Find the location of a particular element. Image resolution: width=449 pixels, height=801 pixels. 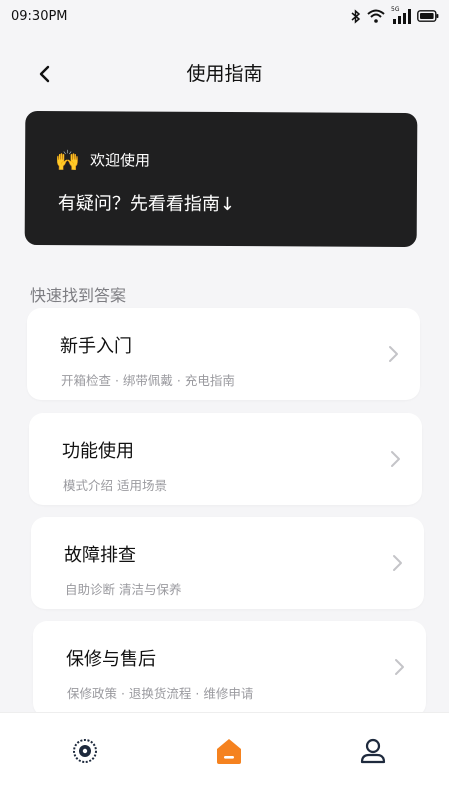

banner-welcome-row: 🙌 欢迎使用 is located at coordinates (103, 159).